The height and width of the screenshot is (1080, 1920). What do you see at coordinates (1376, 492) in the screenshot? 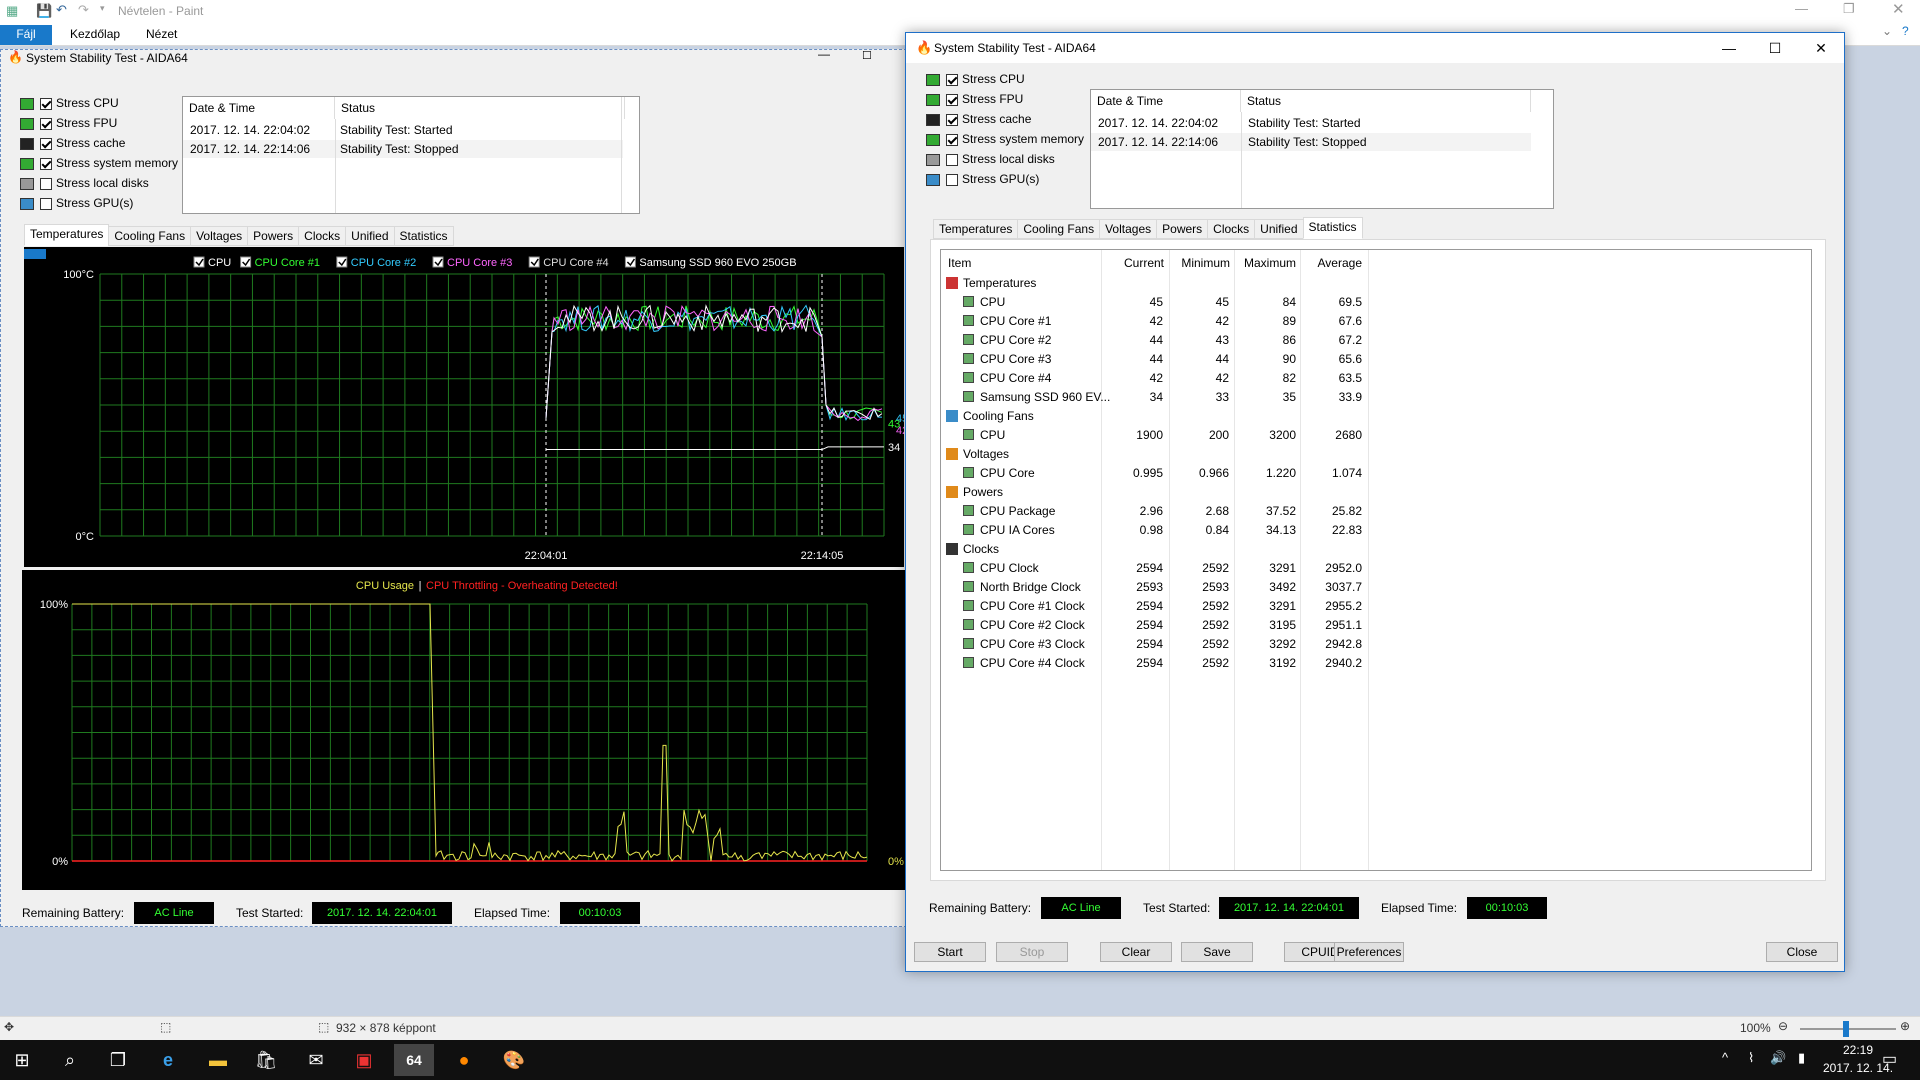
I see `category-row: Powers` at bounding box center [1376, 492].